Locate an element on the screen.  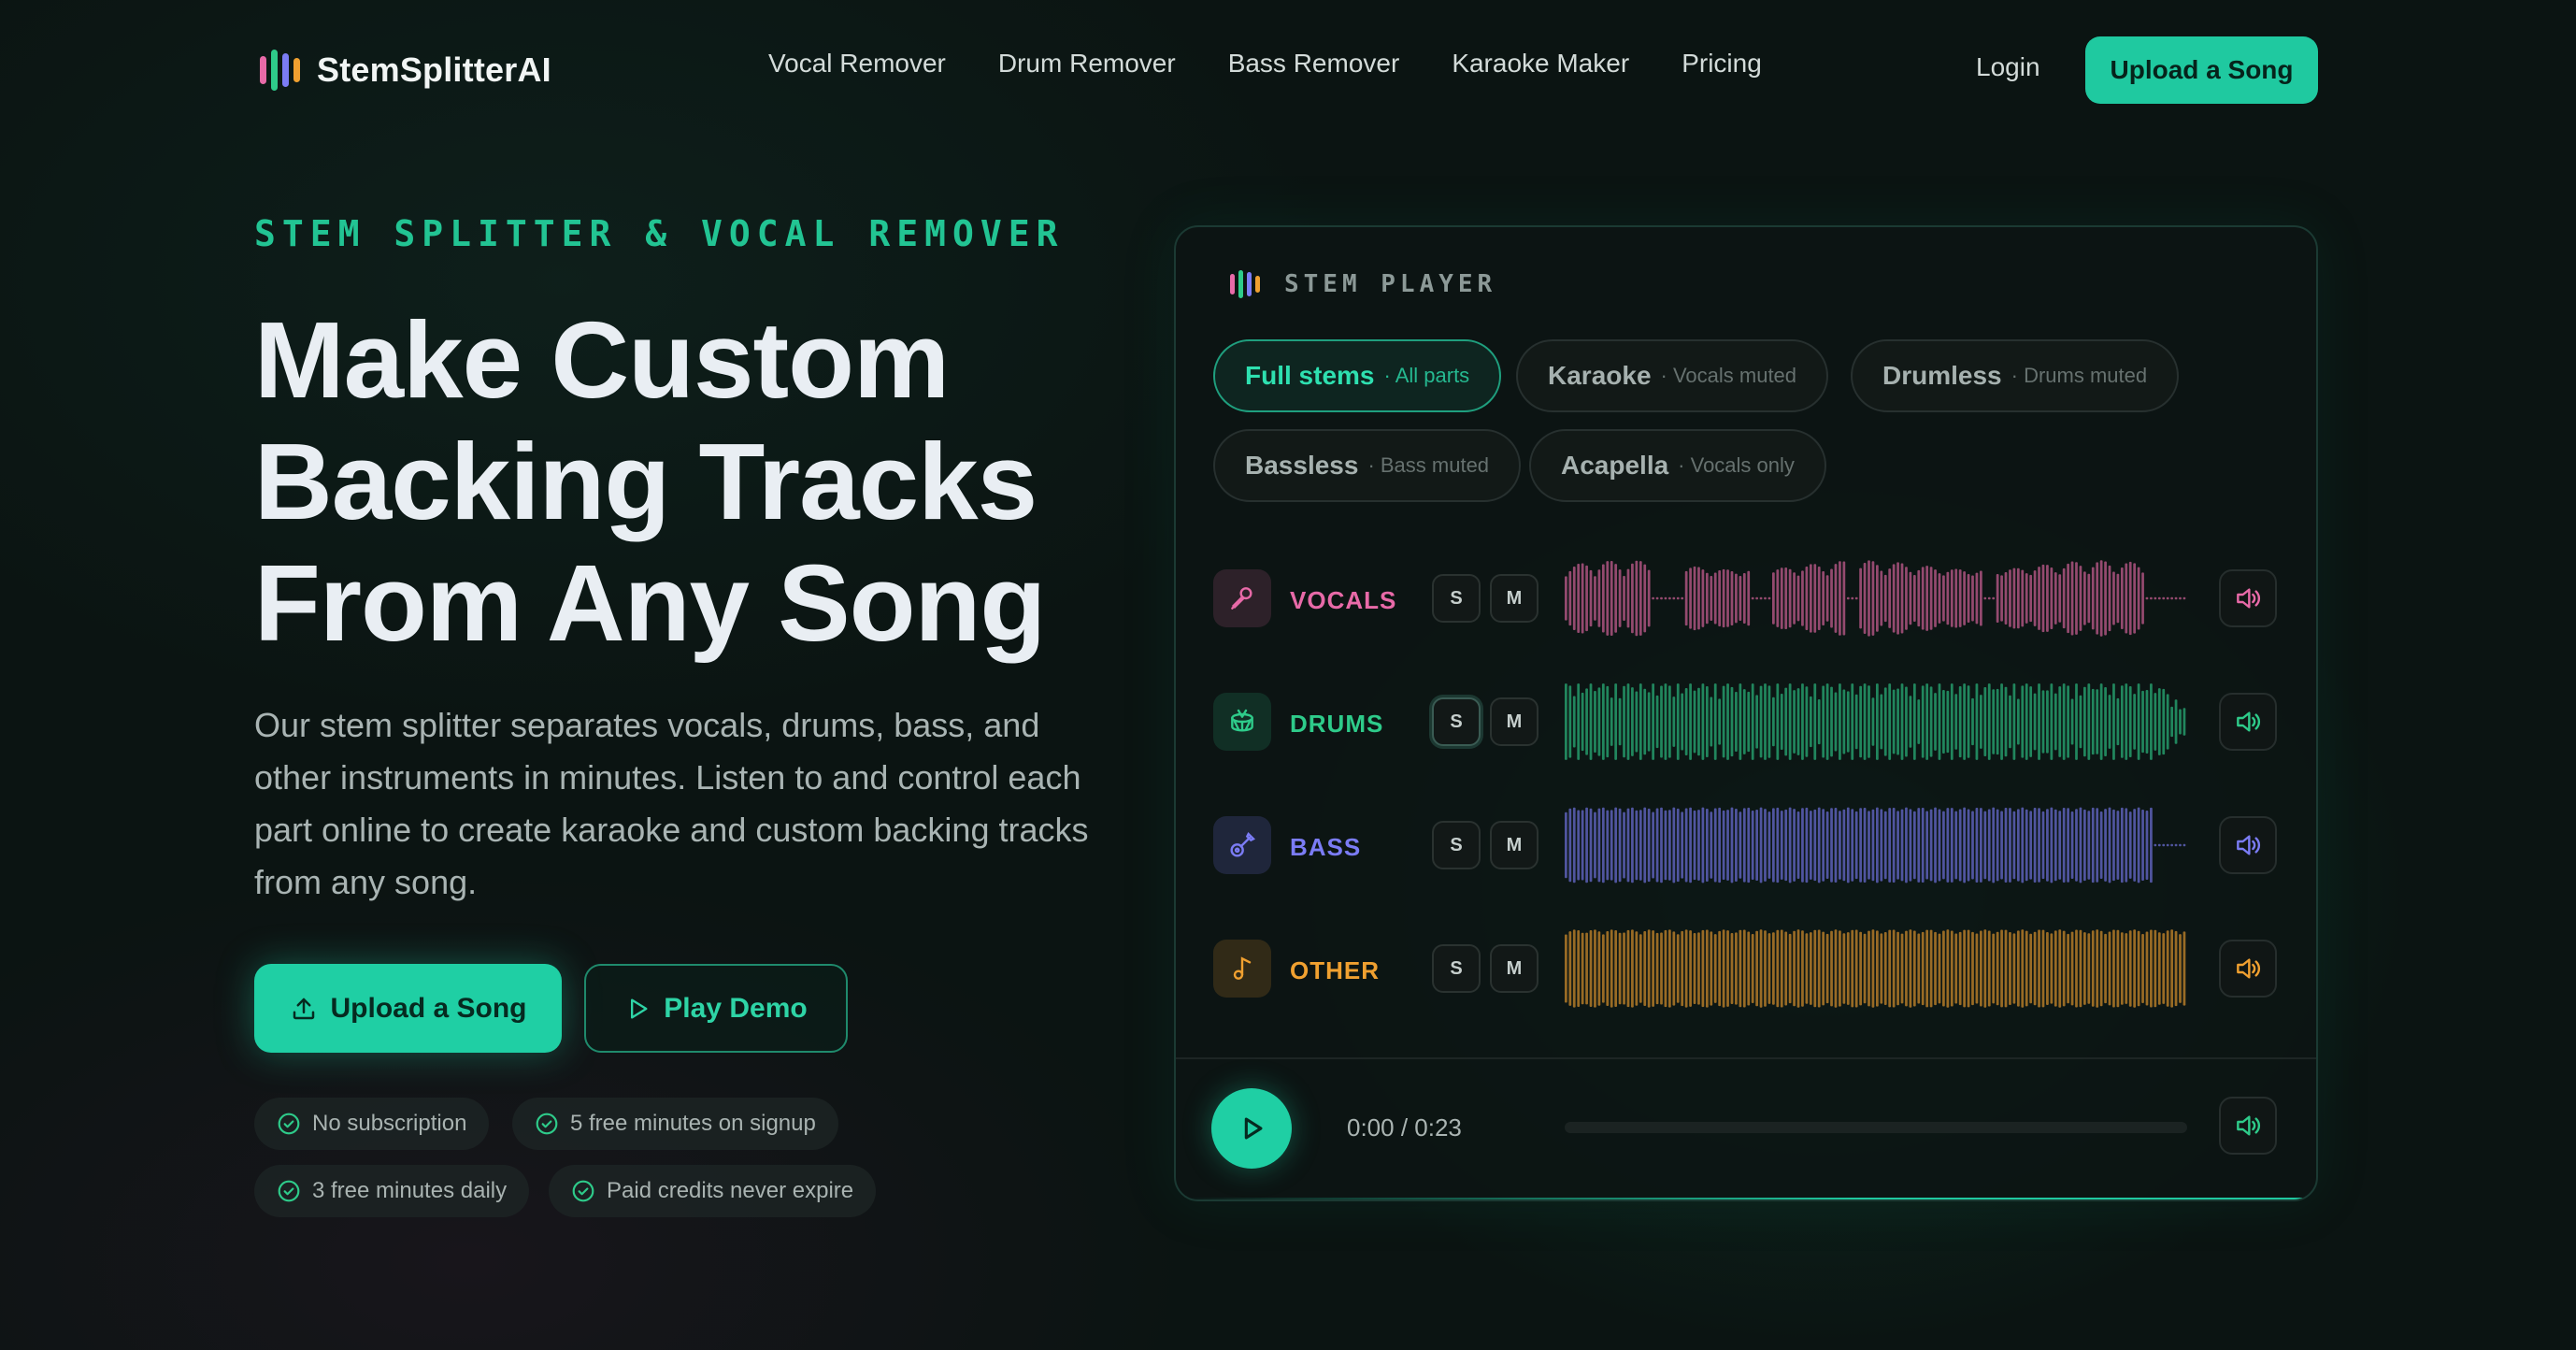
progress-bar is located at coordinates (1876, 1127).